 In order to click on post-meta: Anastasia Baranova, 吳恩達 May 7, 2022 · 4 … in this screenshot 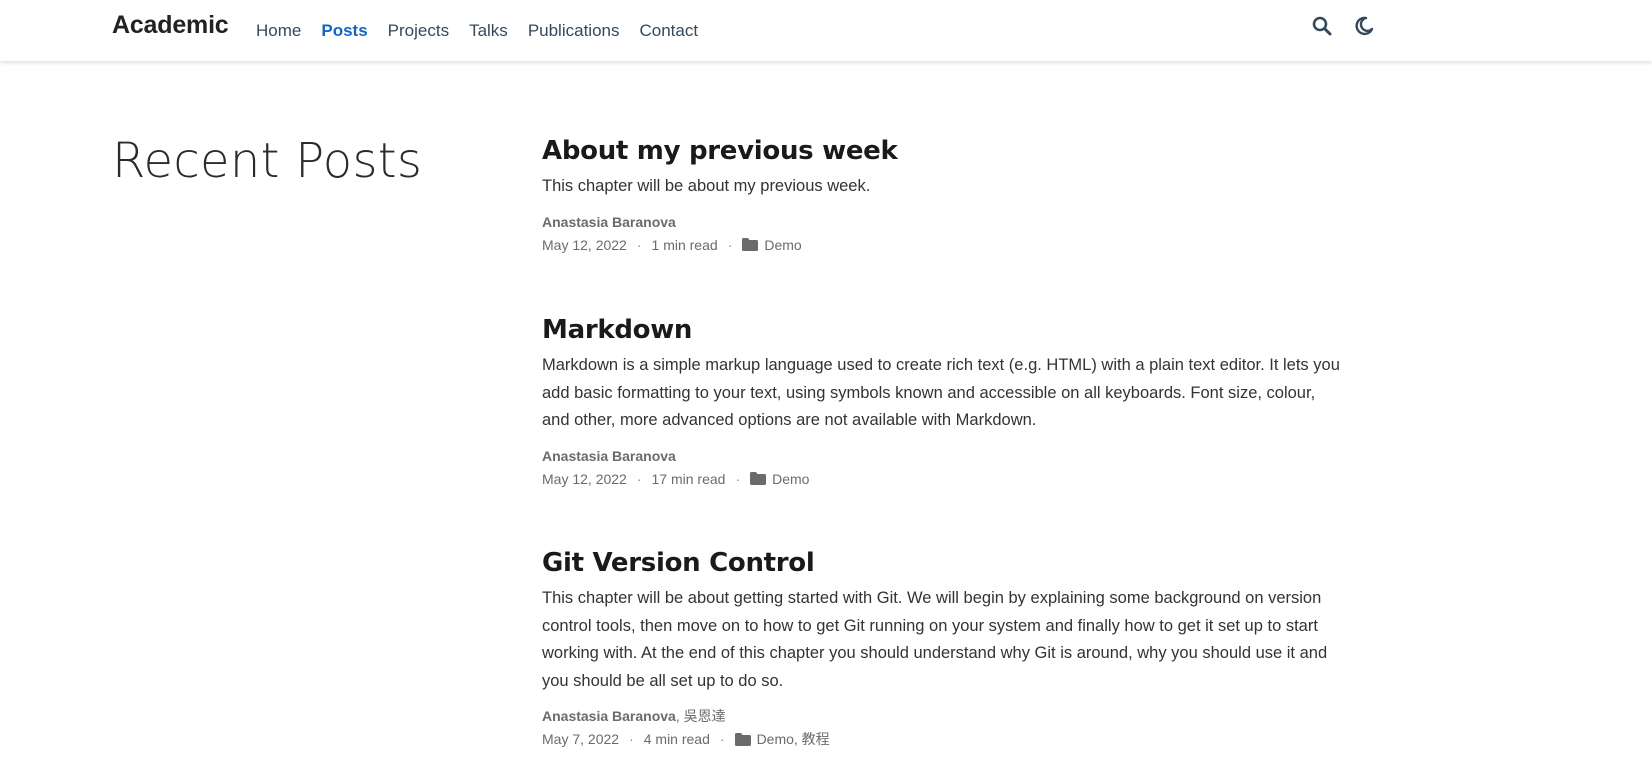, I will do `click(942, 728)`.